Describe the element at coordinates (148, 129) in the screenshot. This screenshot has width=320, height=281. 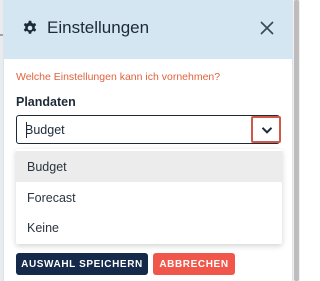
I see `plandaten-select: Budget` at that location.